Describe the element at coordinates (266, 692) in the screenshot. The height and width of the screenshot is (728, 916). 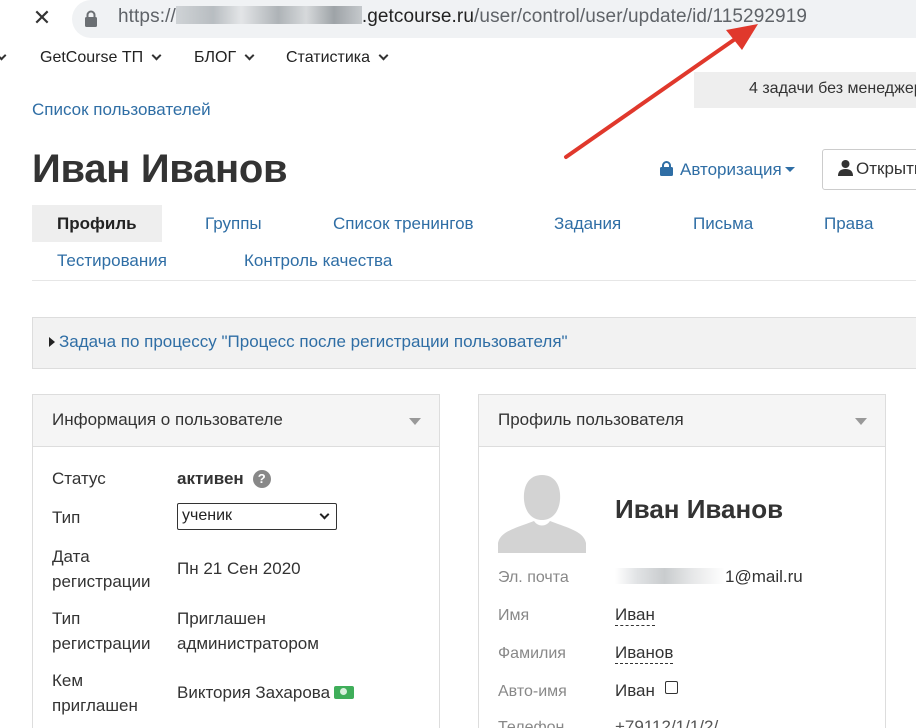
I see `invited-by-value: Виктория Захарова` at that location.